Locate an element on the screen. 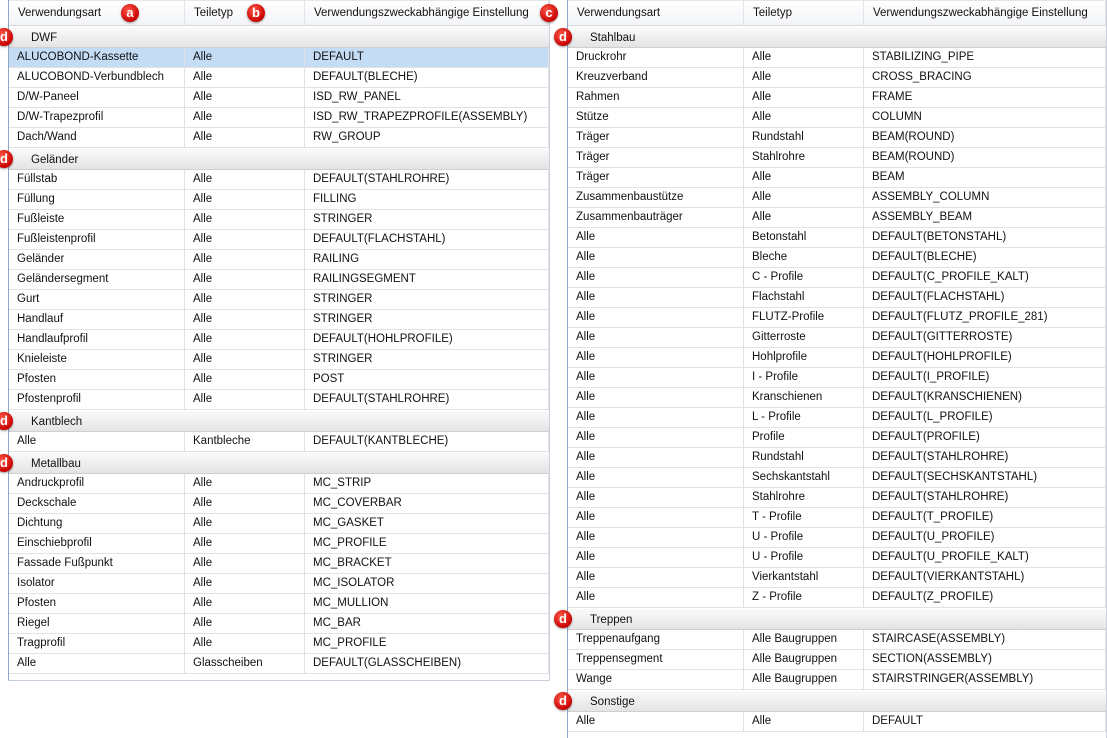 The height and width of the screenshot is (738, 1107). table-row: Träger Rundstahl BEAM(ROUND) is located at coordinates (837, 138).